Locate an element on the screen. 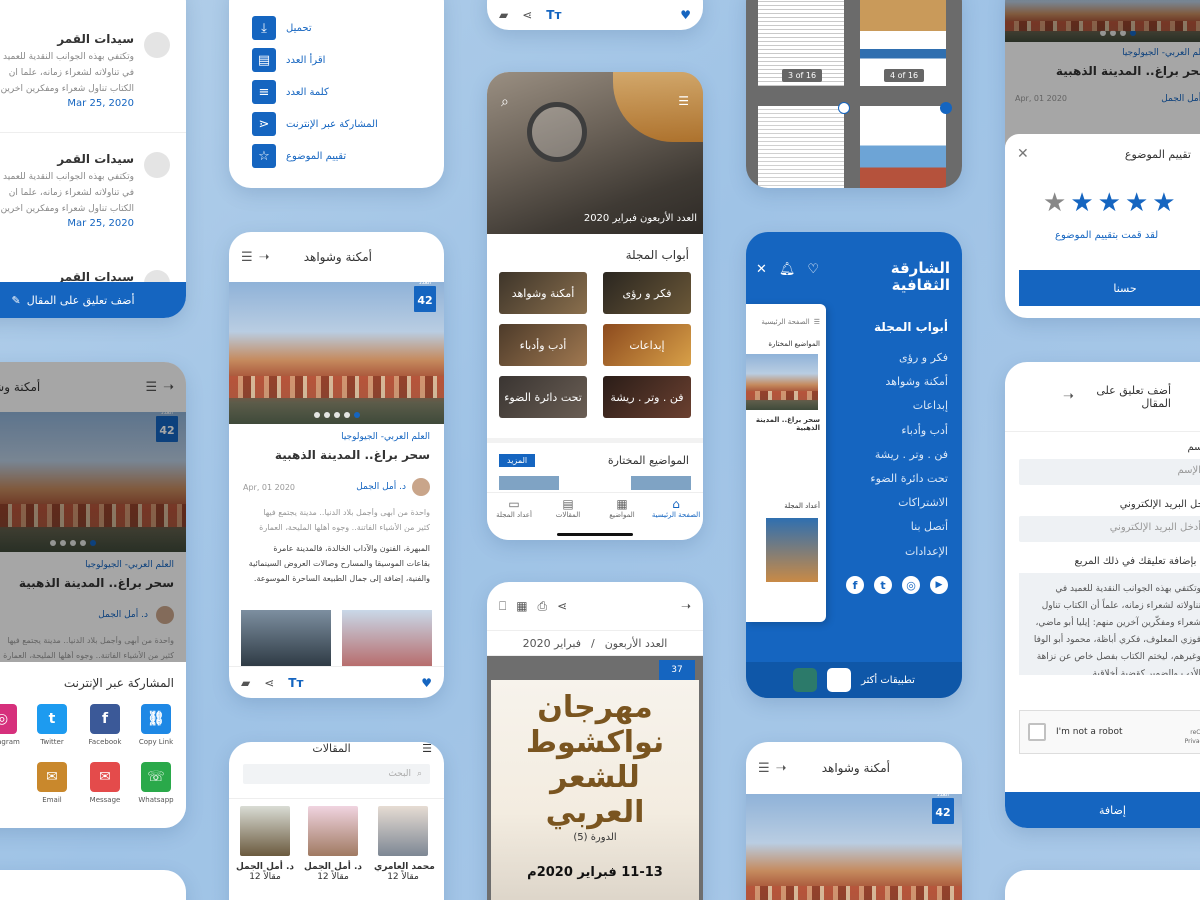 The width and height of the screenshot is (1200, 900). menu-share: ⋖ المشاركة عبر الإنترنت is located at coordinates (342, 124).